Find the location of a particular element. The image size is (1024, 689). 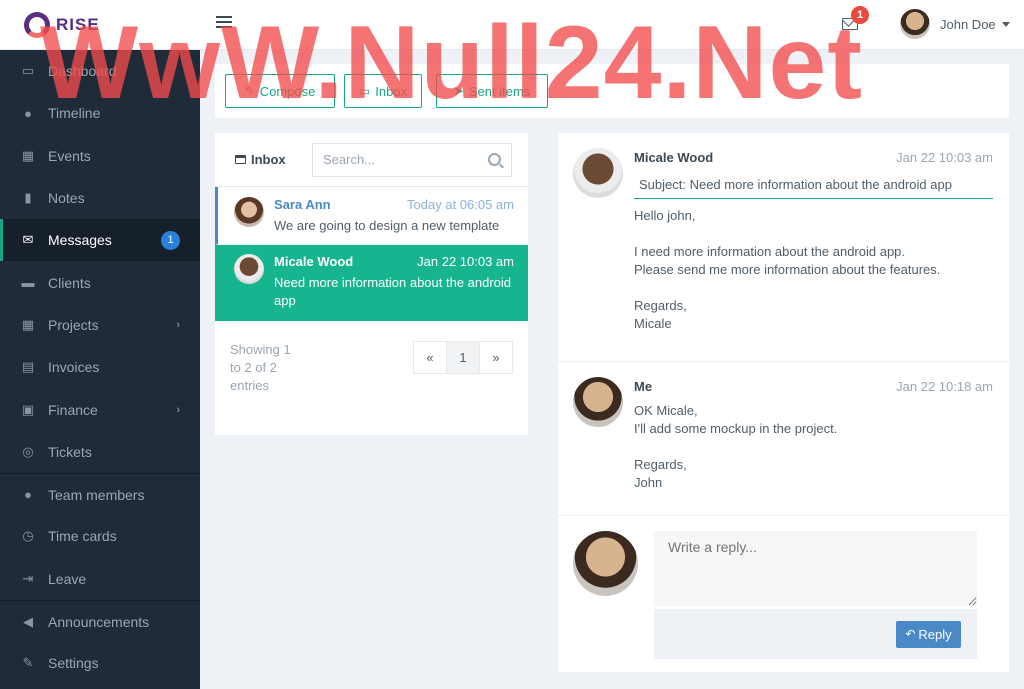

sidebar-item-tickets: ◎ Tickets is located at coordinates (100, 452).